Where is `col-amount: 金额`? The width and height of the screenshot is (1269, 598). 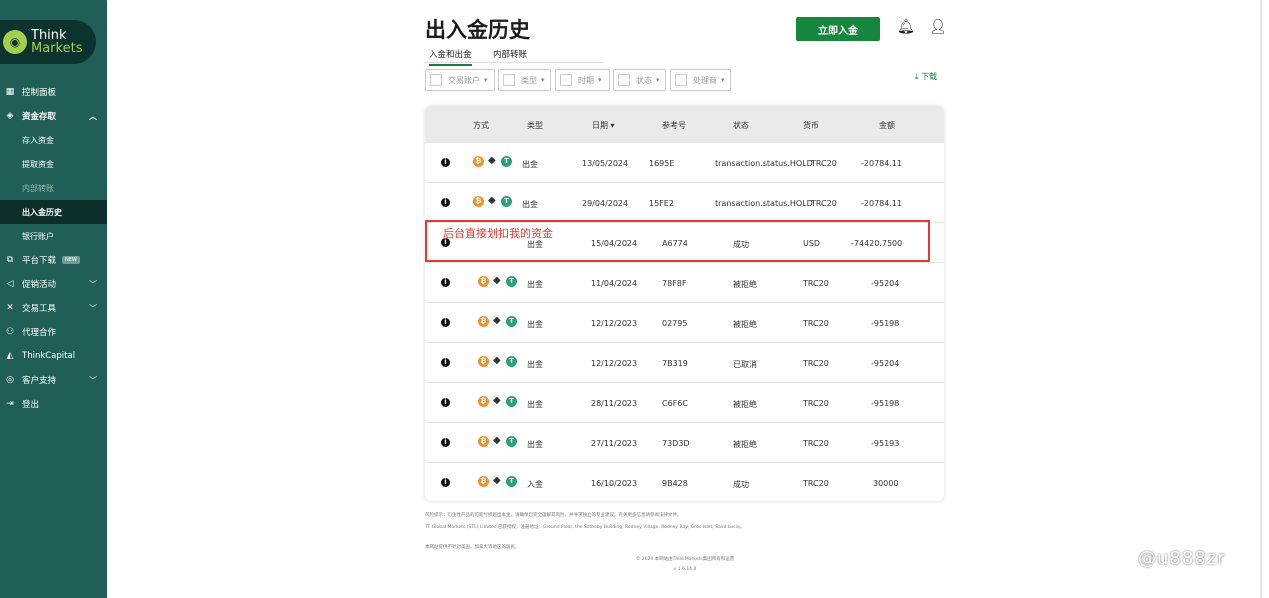
col-amount: 金额 is located at coordinates (887, 125).